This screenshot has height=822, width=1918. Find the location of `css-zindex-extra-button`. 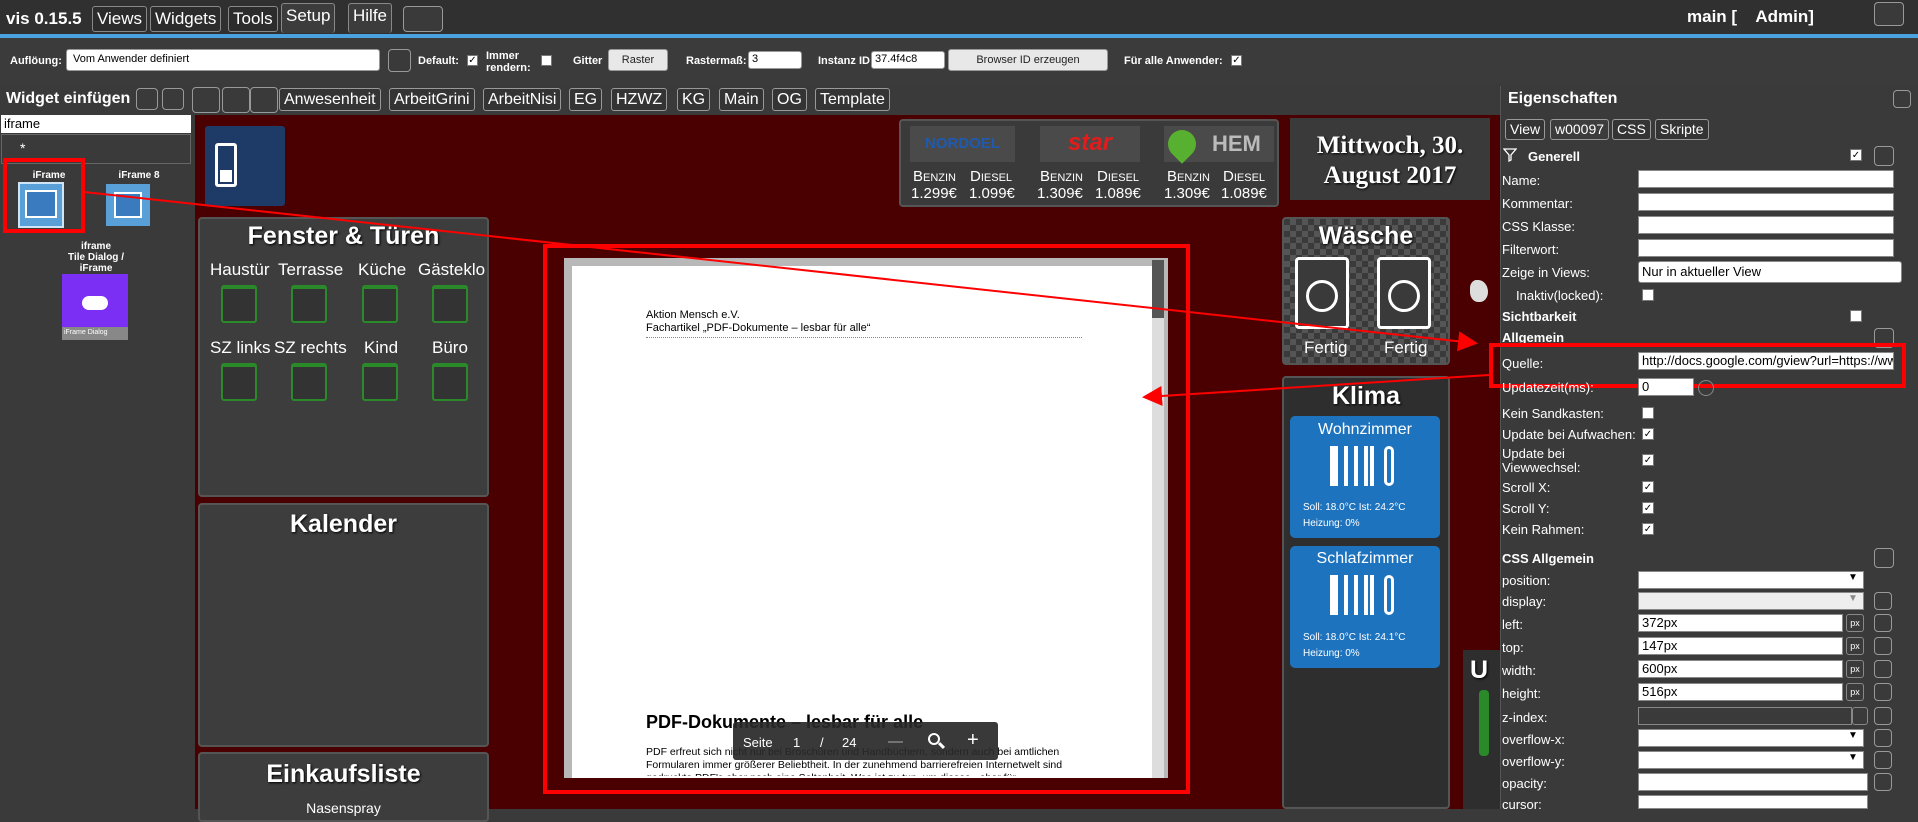

css-zindex-extra-button is located at coordinates (1883, 716).